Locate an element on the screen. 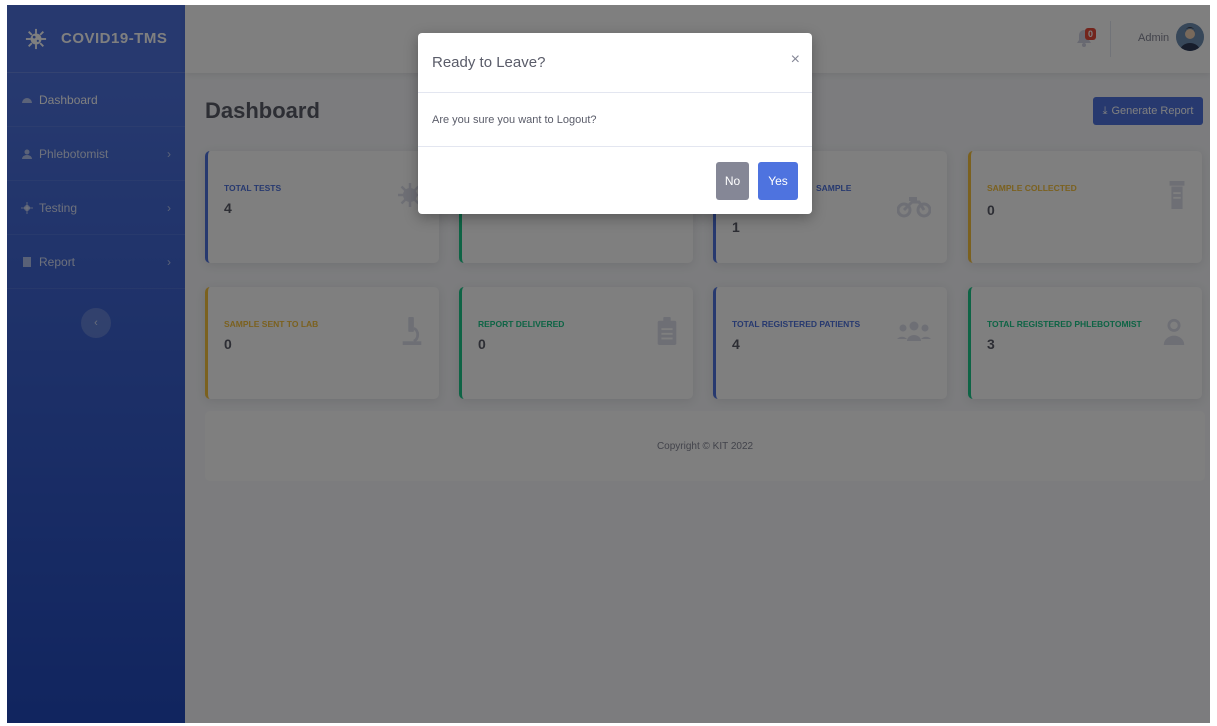 The height and width of the screenshot is (726, 1217). modal-title: Ready to Leave? is located at coordinates (489, 62).